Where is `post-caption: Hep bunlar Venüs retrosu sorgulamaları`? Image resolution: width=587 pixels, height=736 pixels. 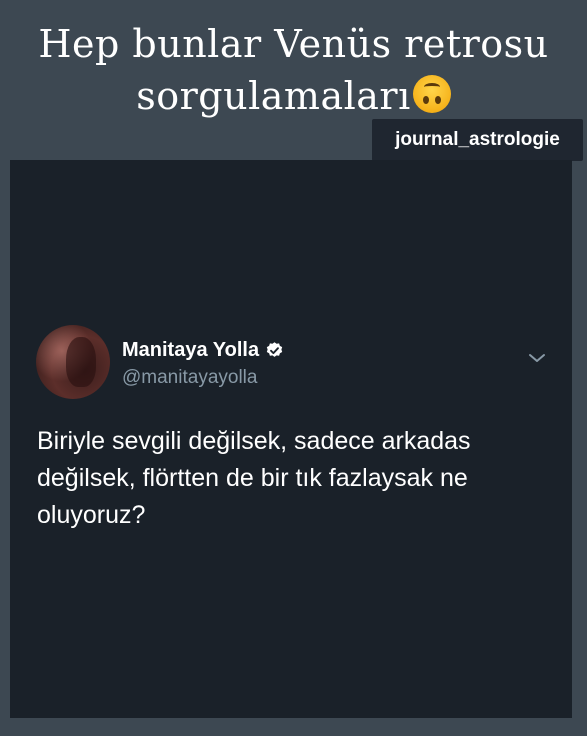 post-caption: Hep bunlar Venüs retrosu sorgulamaları is located at coordinates (293, 70).